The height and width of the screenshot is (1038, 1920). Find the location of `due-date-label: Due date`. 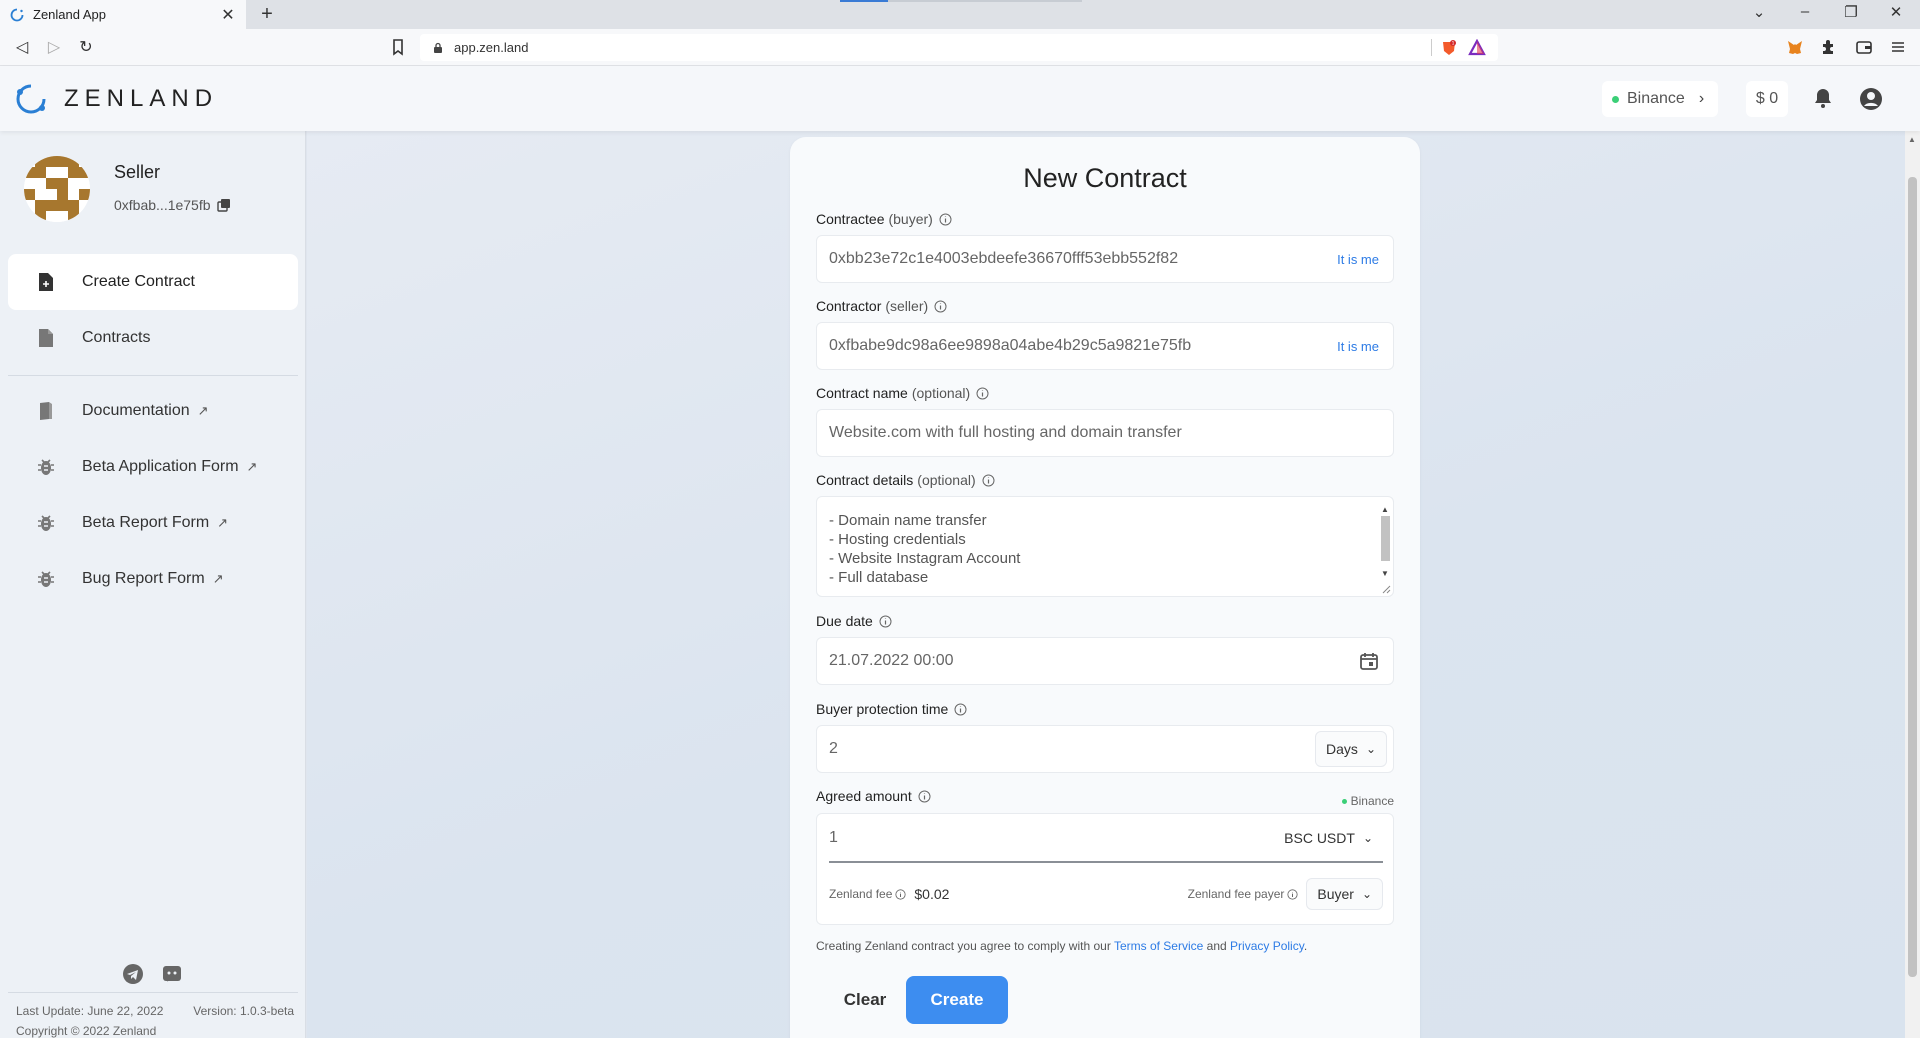

due-date-label: Due date is located at coordinates (854, 621).